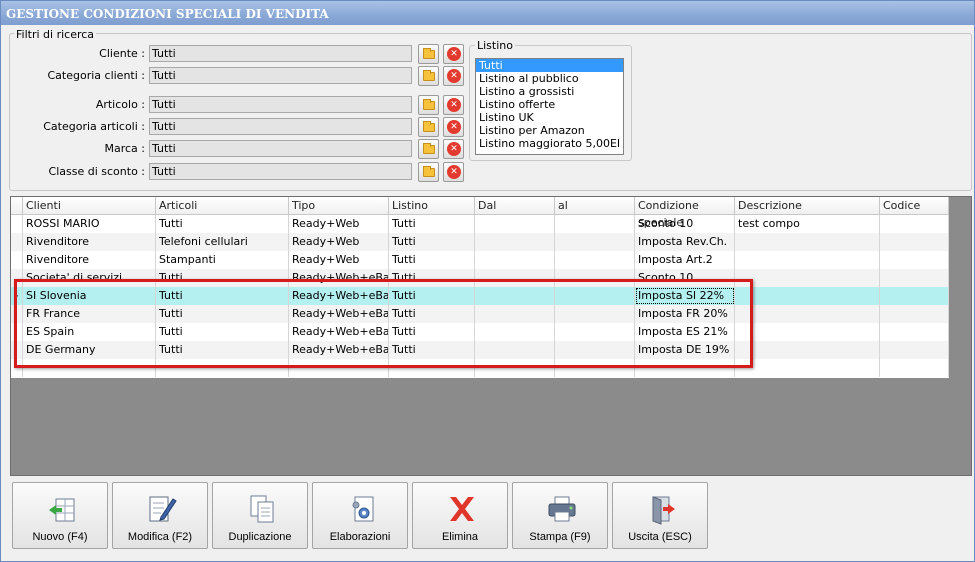  What do you see at coordinates (260, 515) in the screenshot?
I see `duplicazione-button: Duplicazione` at bounding box center [260, 515].